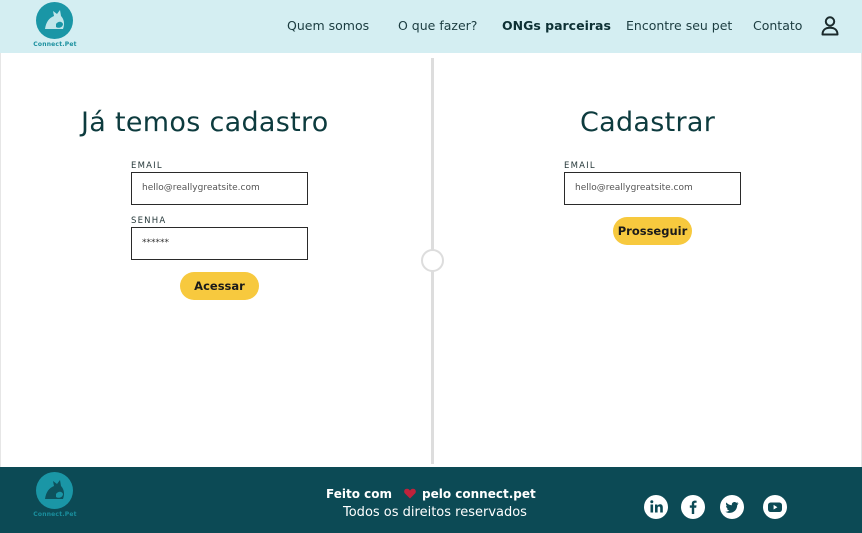 Image resolution: width=862 pixels, height=533 pixels. What do you see at coordinates (328, 25) in the screenshot?
I see `nav-quem-somos: Quem somos` at bounding box center [328, 25].